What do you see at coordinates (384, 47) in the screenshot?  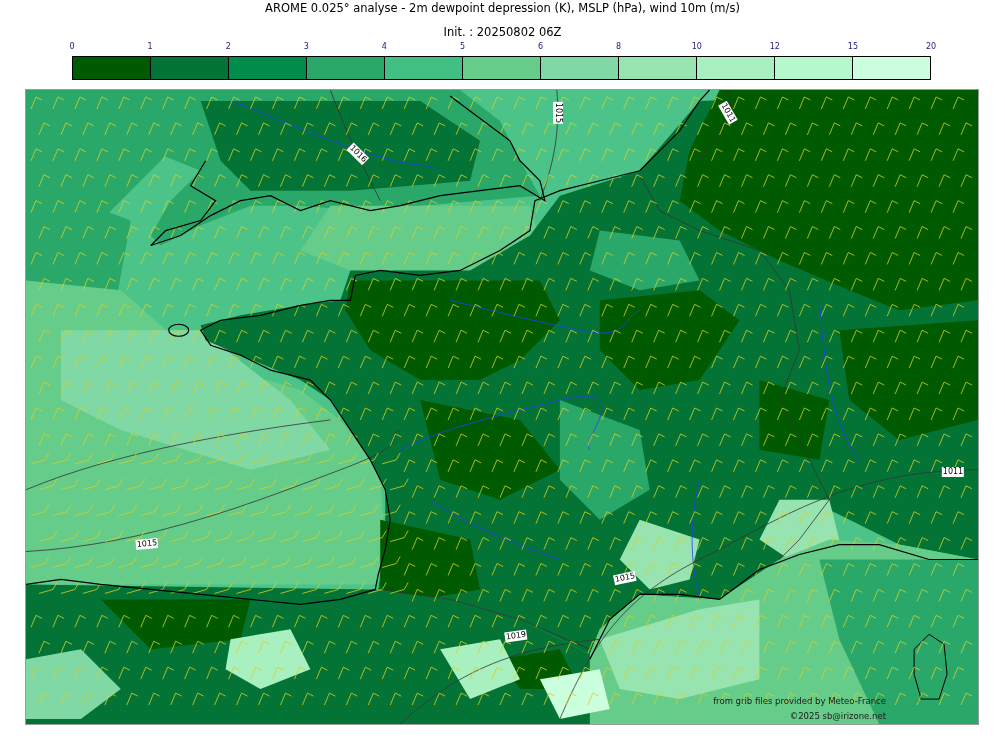 I see `colorbar-tick-label: 4` at bounding box center [384, 47].